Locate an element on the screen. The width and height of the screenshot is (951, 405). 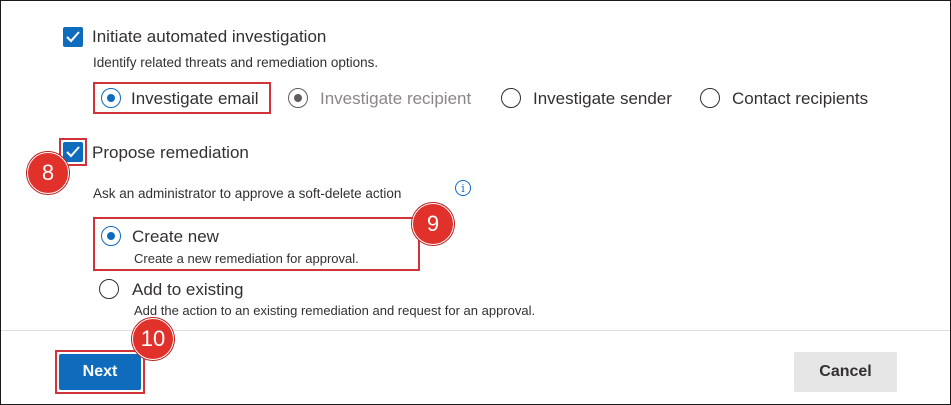
step-8-callout: 8 is located at coordinates (48, 173).